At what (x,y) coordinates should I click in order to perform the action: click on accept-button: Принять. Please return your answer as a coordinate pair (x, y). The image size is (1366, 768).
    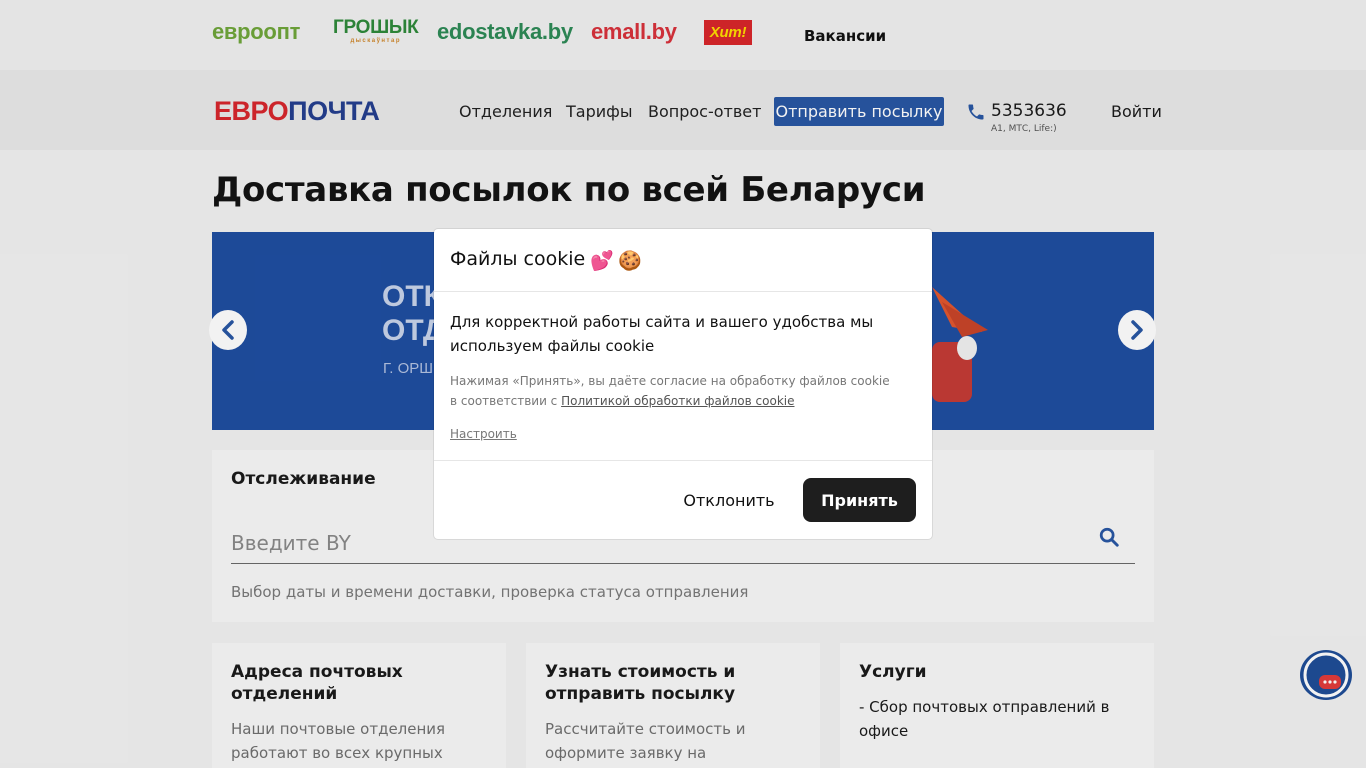
    Looking at the image, I should click on (859, 500).